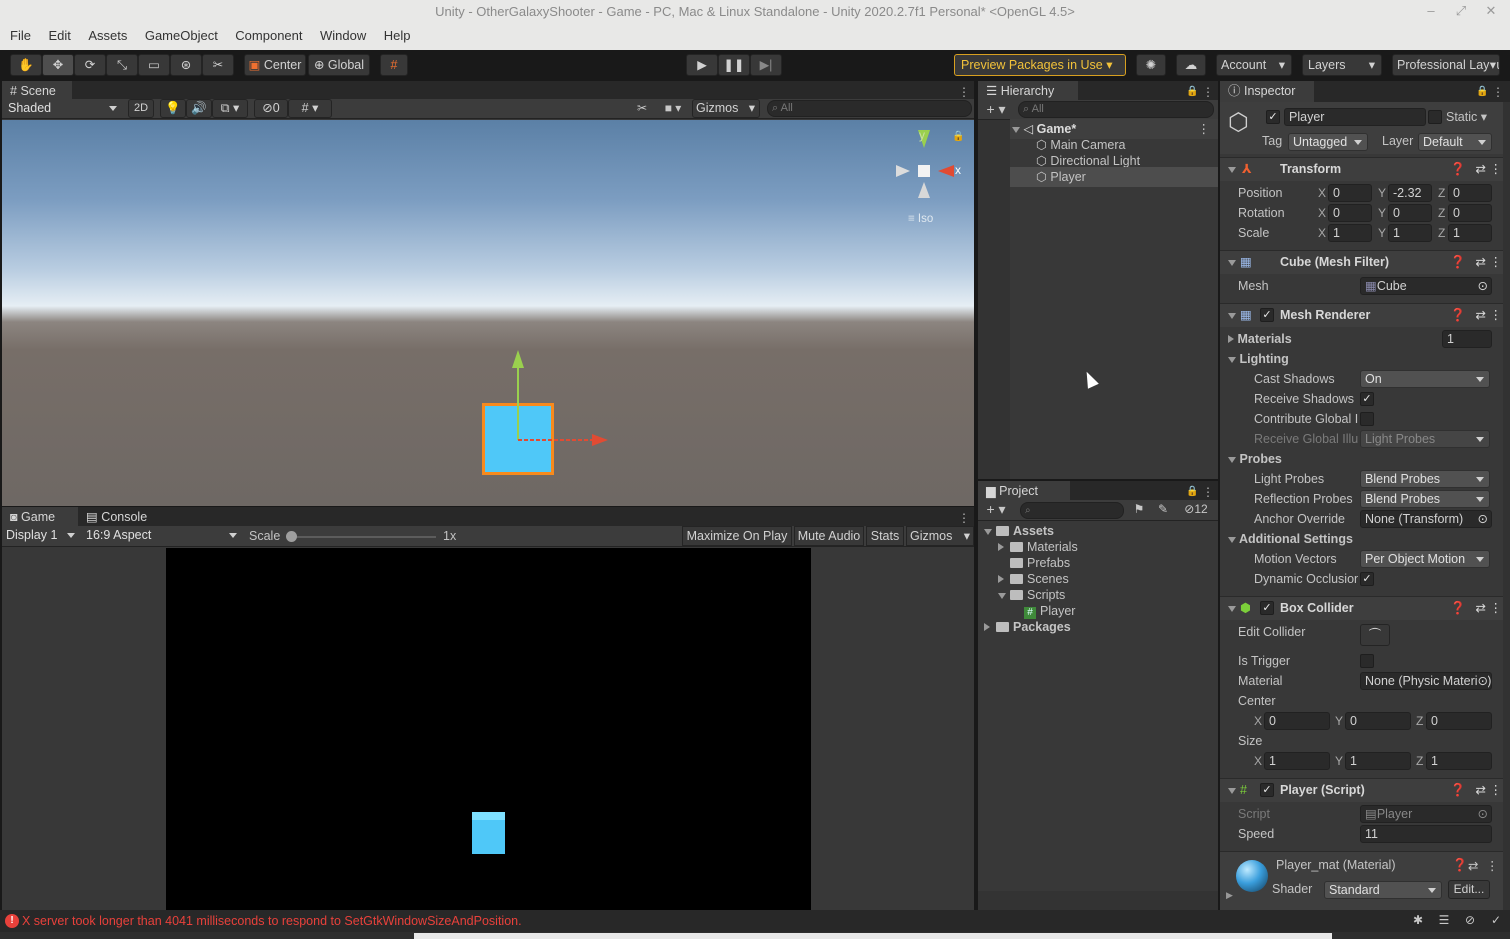  What do you see at coordinates (920, 219) in the screenshot?
I see `projection-label: ≡ Iso` at bounding box center [920, 219].